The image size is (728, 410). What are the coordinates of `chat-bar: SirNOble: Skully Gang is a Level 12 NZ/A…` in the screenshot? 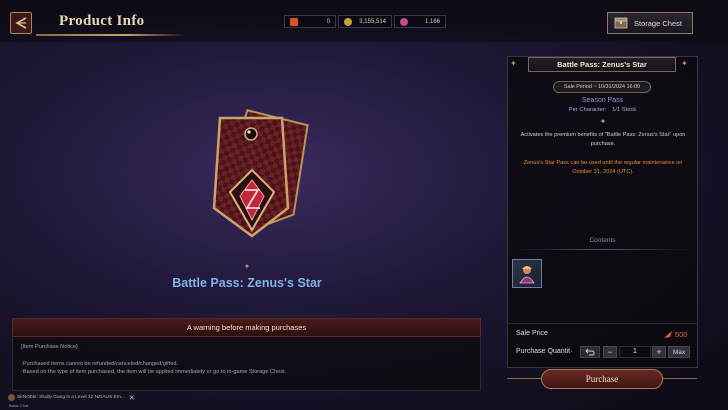 It's located at (73, 397).